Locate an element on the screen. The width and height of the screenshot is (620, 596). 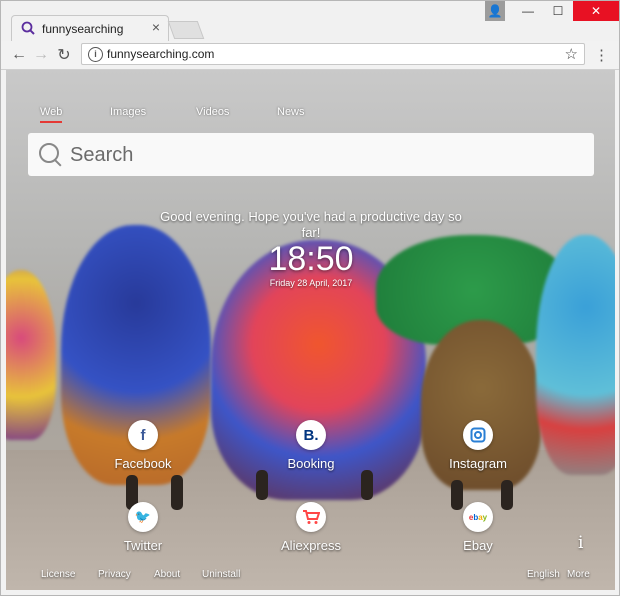
shortcut-label: Aliexpress is located at coordinates (311, 545).